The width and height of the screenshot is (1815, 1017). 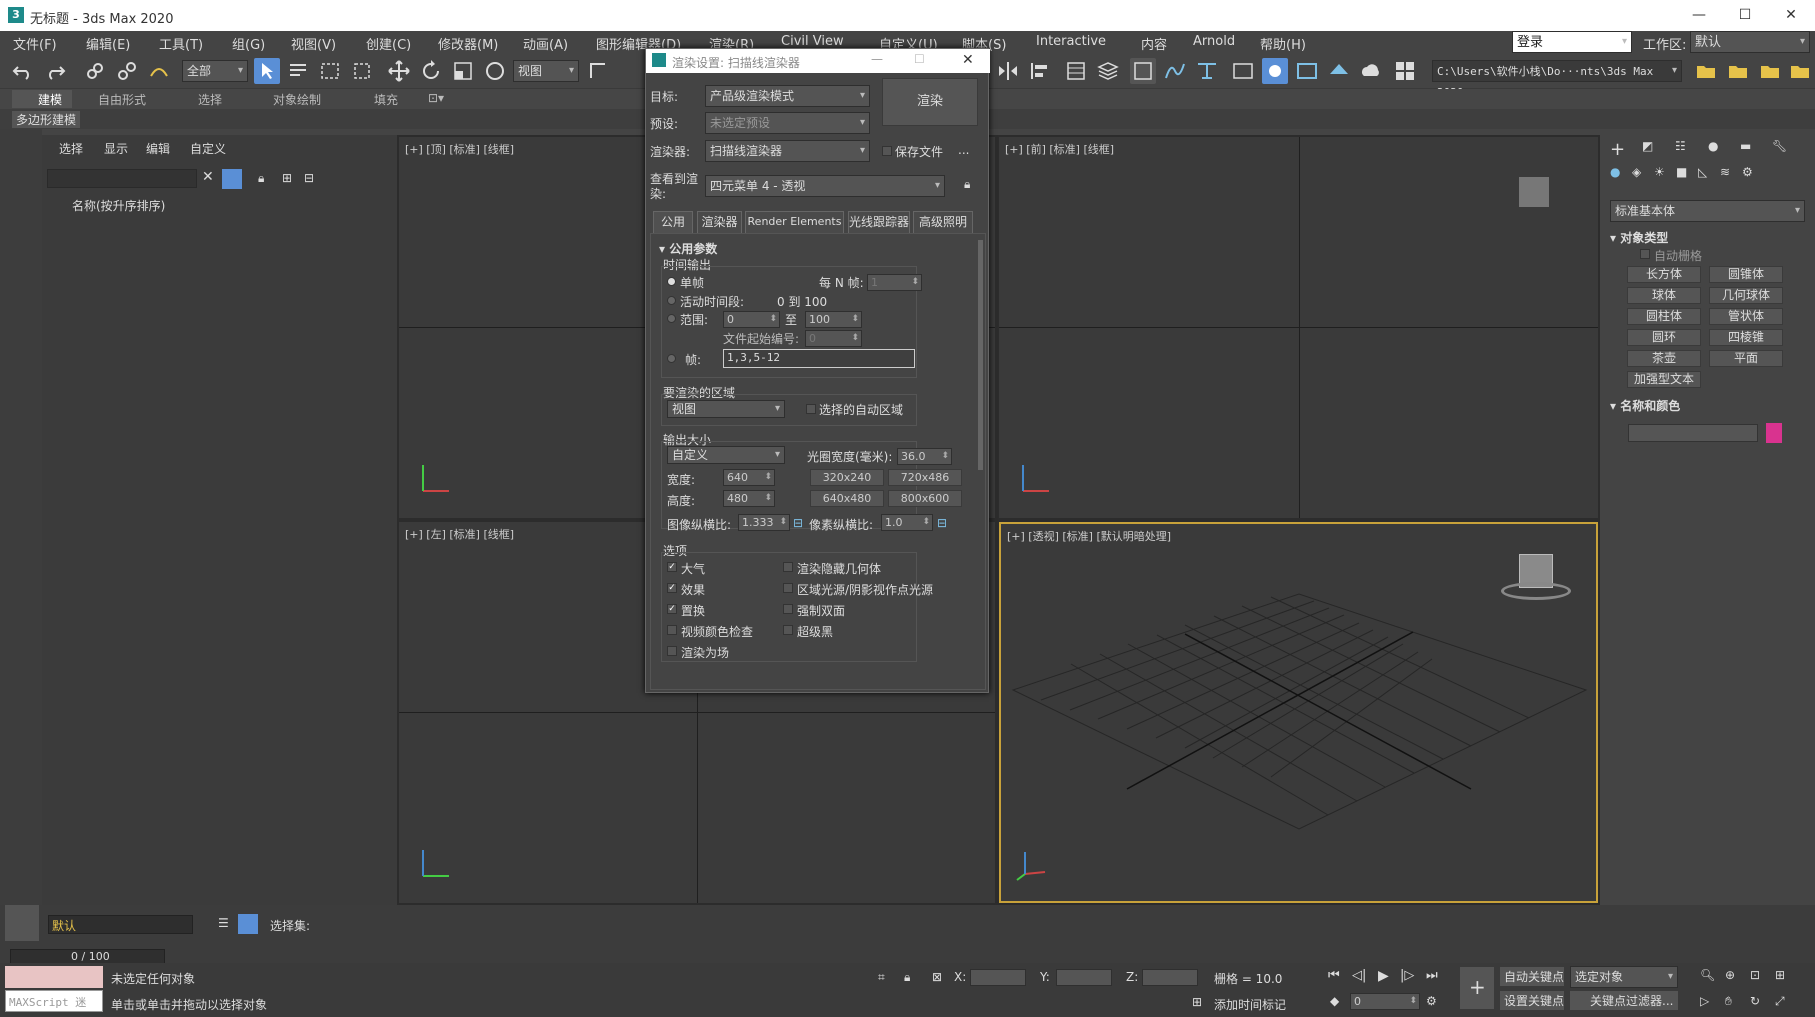 What do you see at coordinates (181, 43) in the screenshot?
I see `menu-tools: 工具(T)` at bounding box center [181, 43].